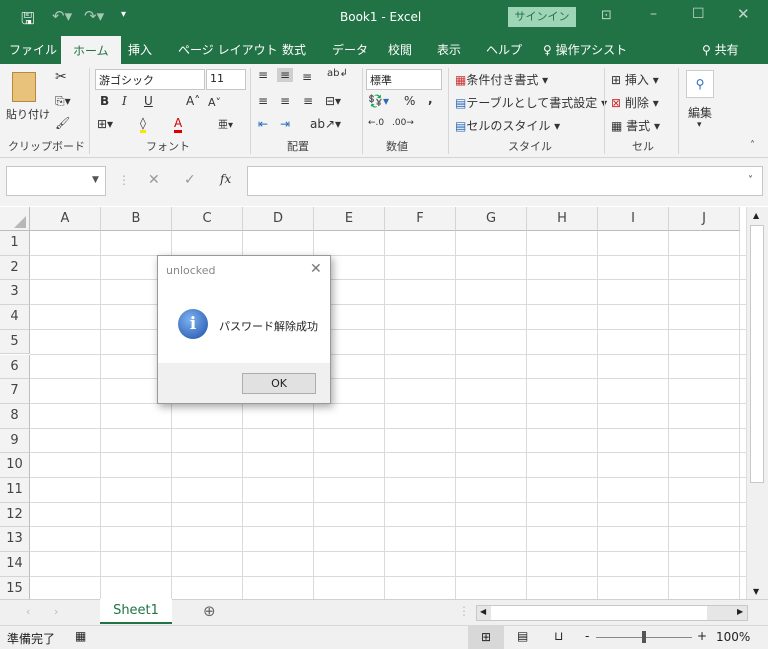  What do you see at coordinates (148, 101) in the screenshot?
I see `underline-button: U` at bounding box center [148, 101].